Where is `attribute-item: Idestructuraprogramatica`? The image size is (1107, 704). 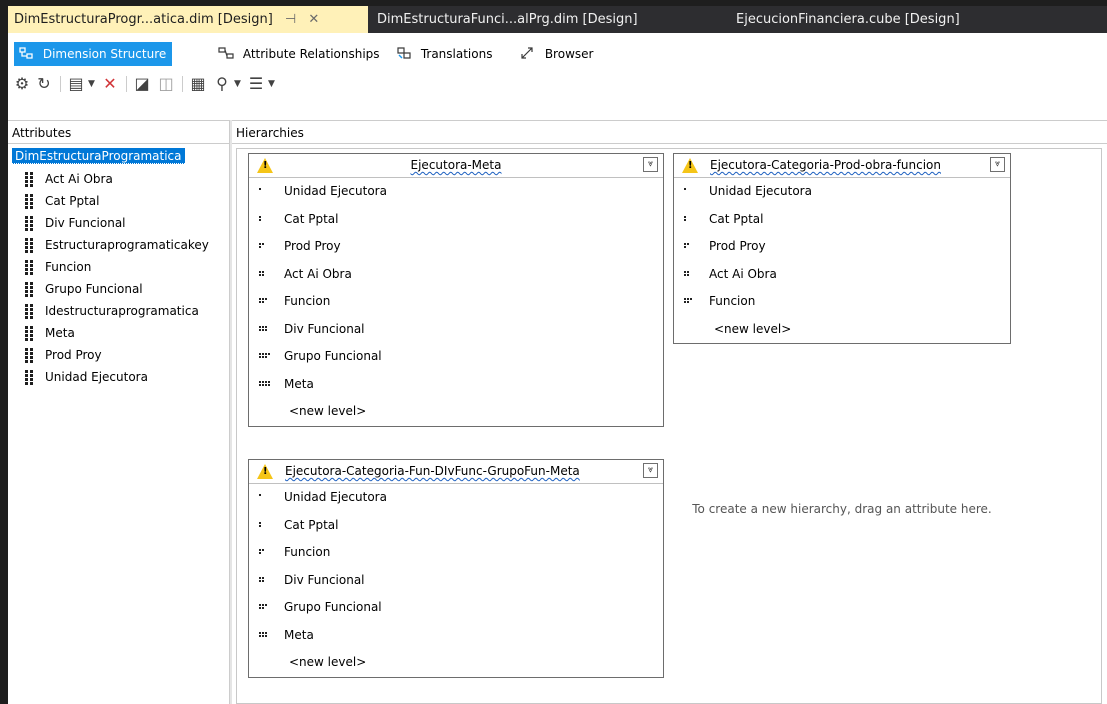
attribute-item: Idestructuraprogramatica is located at coordinates (118, 311).